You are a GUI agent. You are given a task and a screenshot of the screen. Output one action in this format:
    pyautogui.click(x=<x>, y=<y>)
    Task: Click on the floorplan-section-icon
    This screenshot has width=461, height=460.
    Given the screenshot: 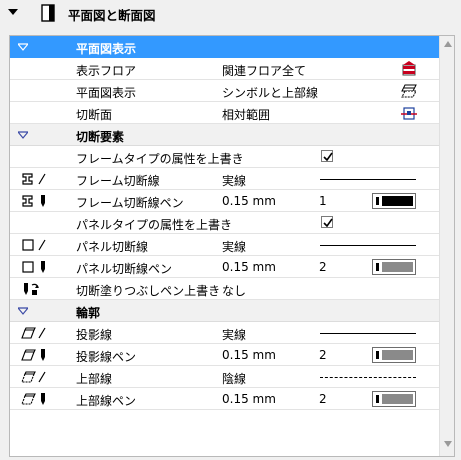 What is the action you would take?
    pyautogui.click(x=48, y=13)
    